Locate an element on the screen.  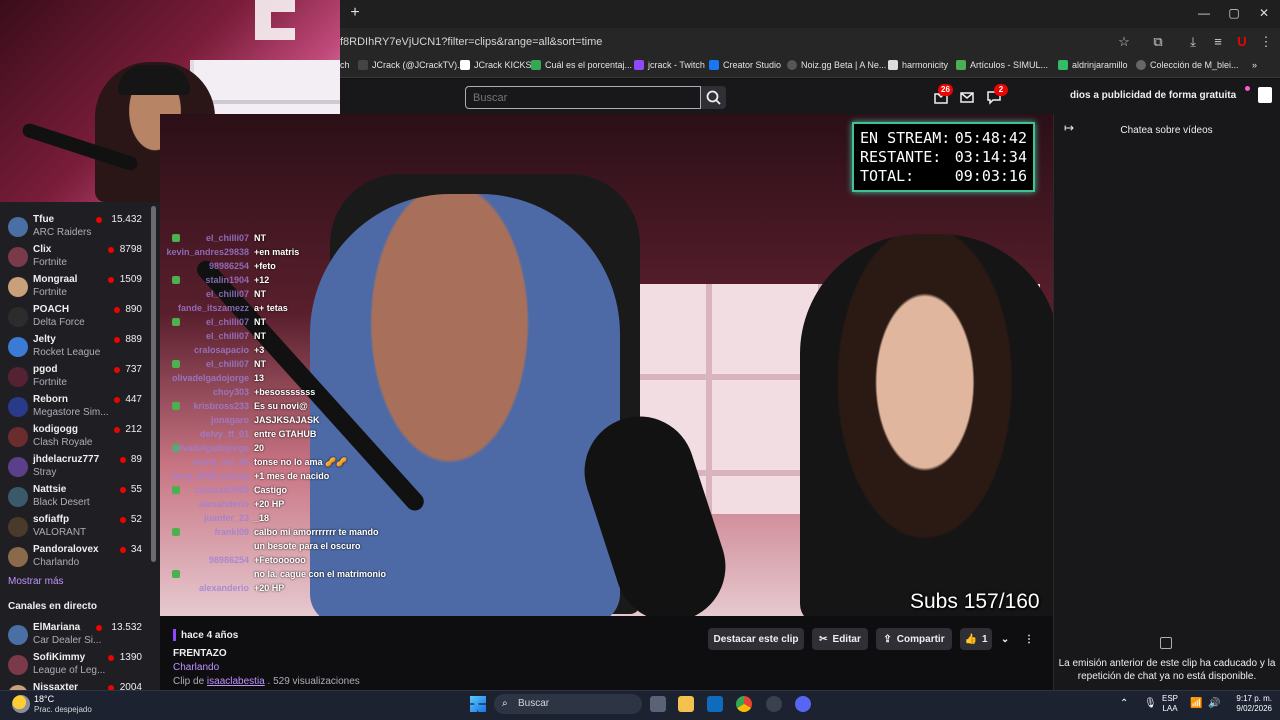
sidebar-channel-item: pgod Fortnite 737 is located at coordinates (75, 377).